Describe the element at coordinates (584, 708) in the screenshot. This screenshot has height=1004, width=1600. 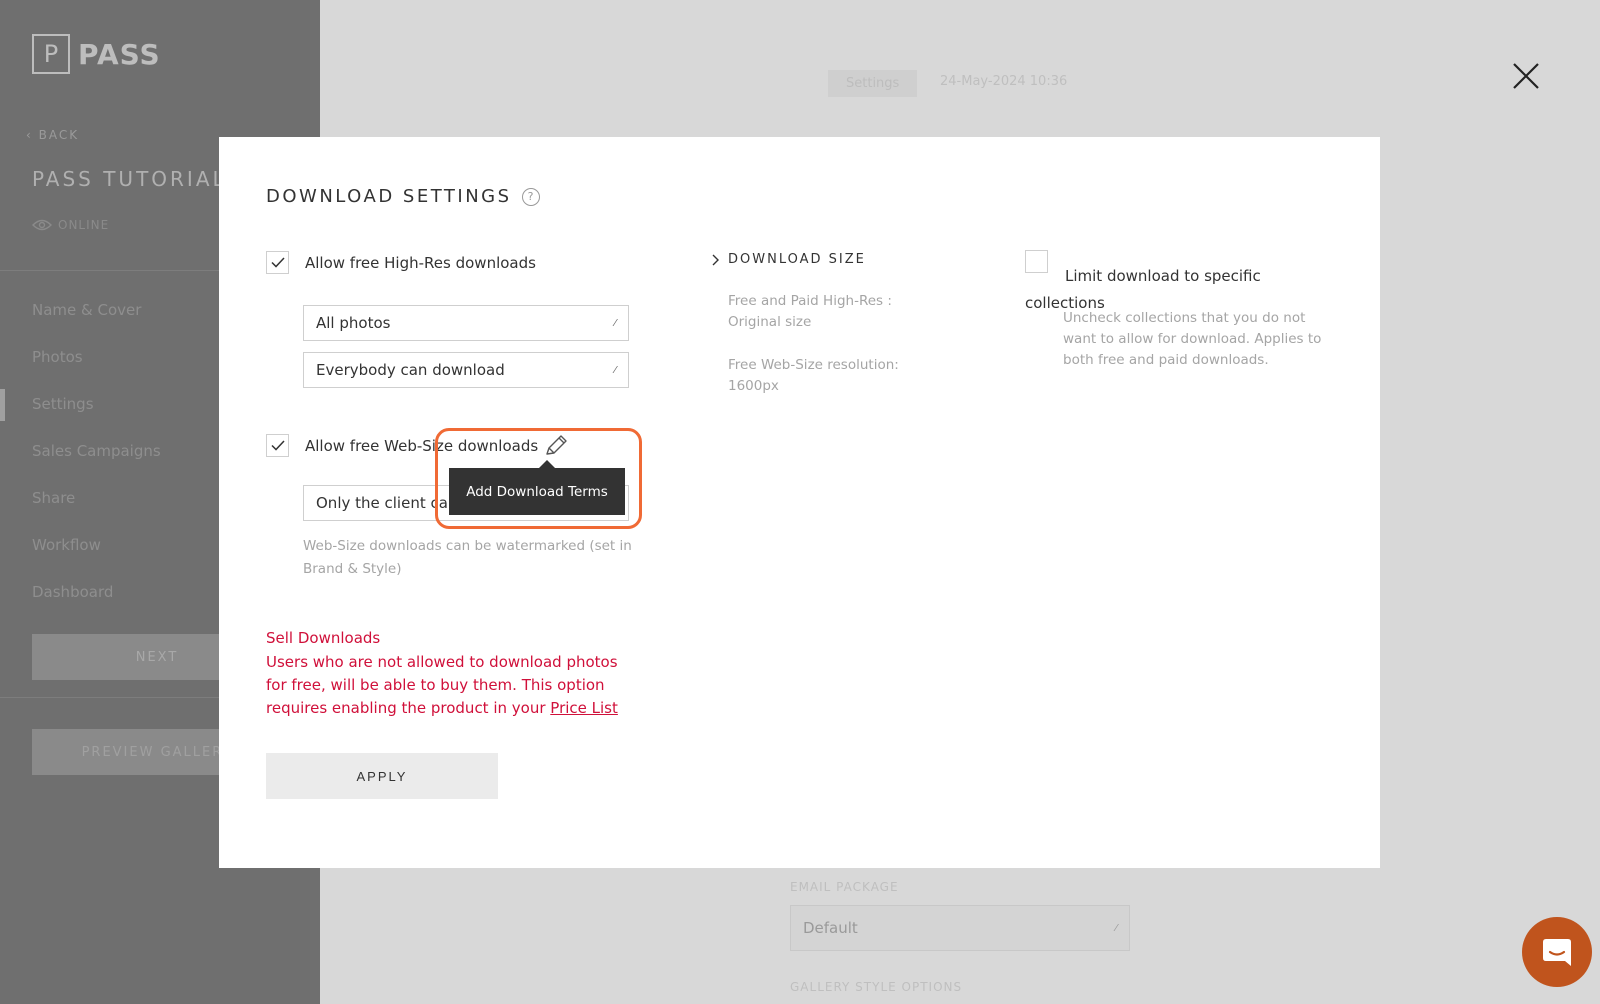
I see `price-list-link: Price List` at that location.